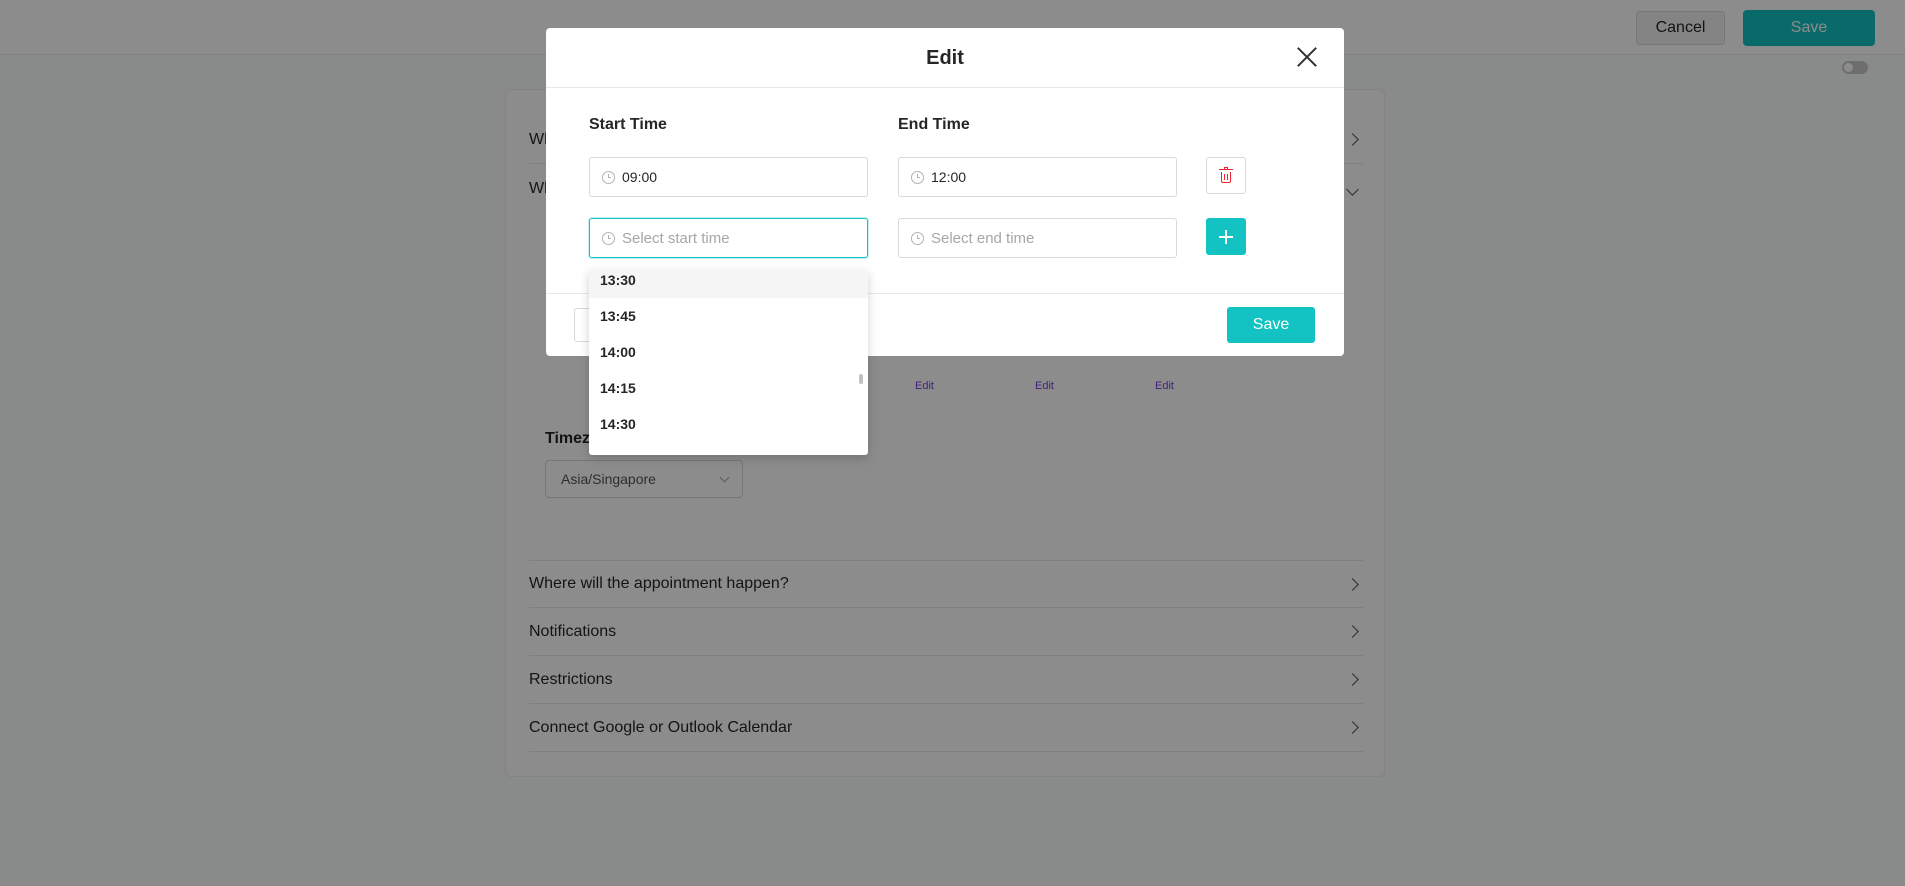 The image size is (1905, 886). Describe the element at coordinates (1037, 238) in the screenshot. I see `new-end-time-input: Select end time` at that location.